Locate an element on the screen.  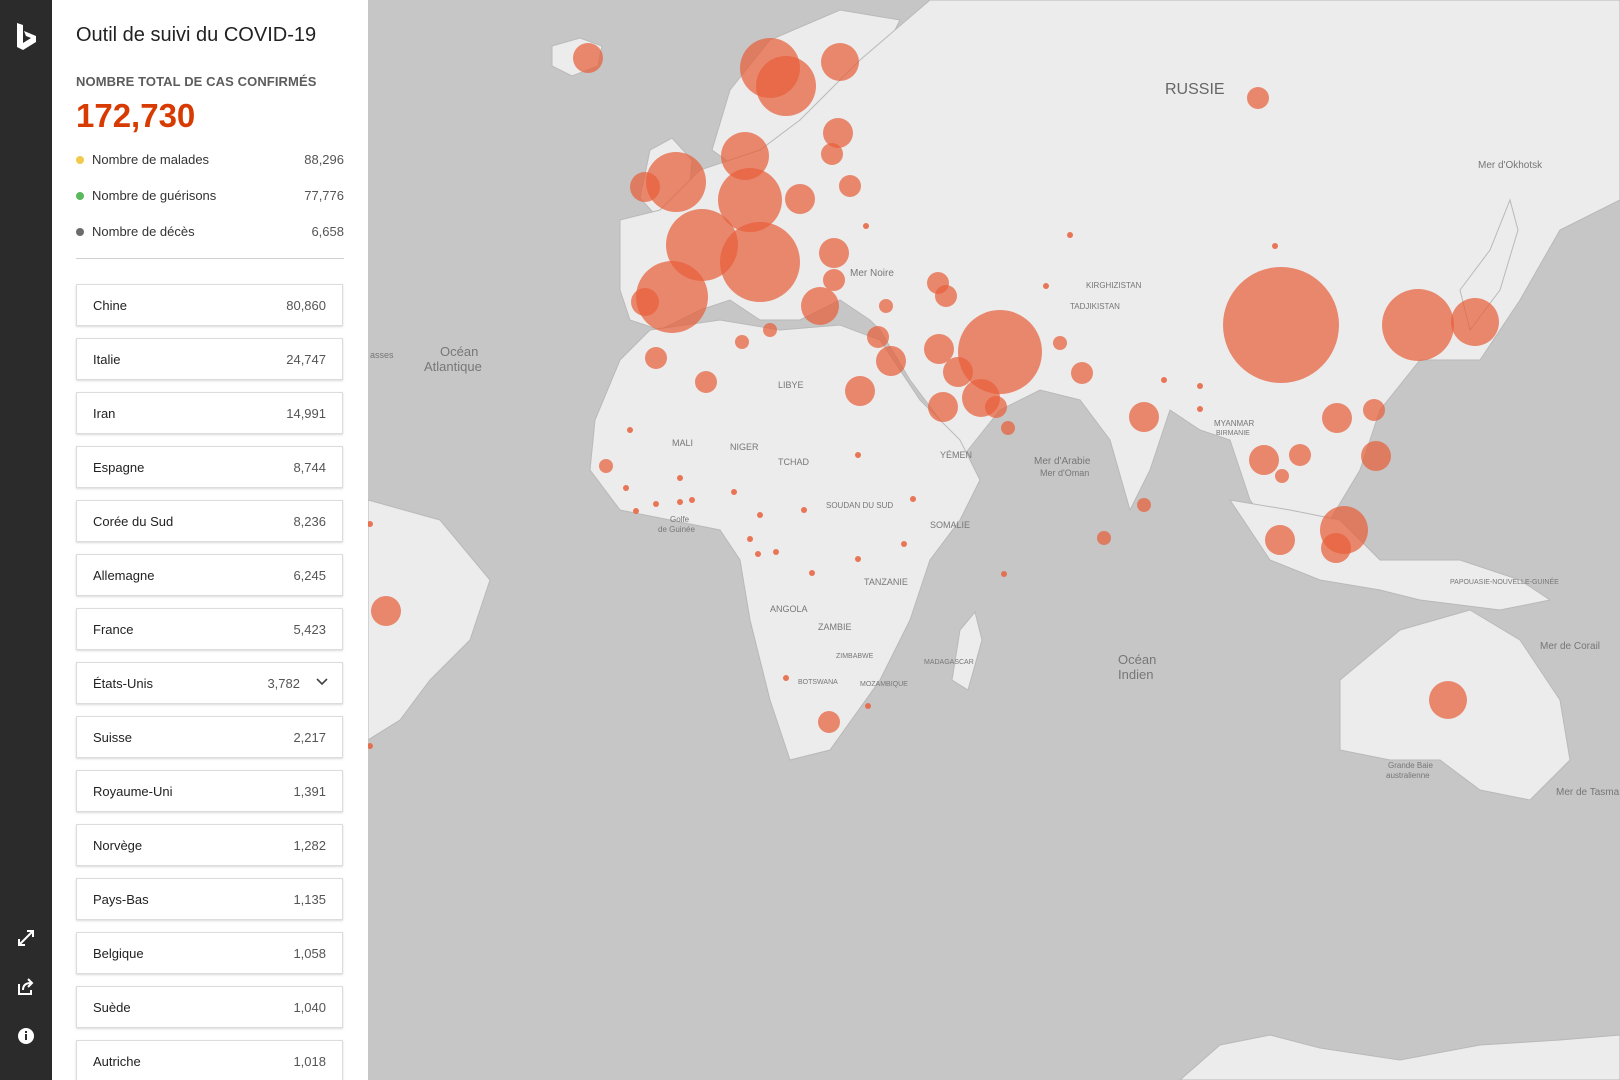
country-card-suisse: Suisse 2,217 is located at coordinates (209, 737).